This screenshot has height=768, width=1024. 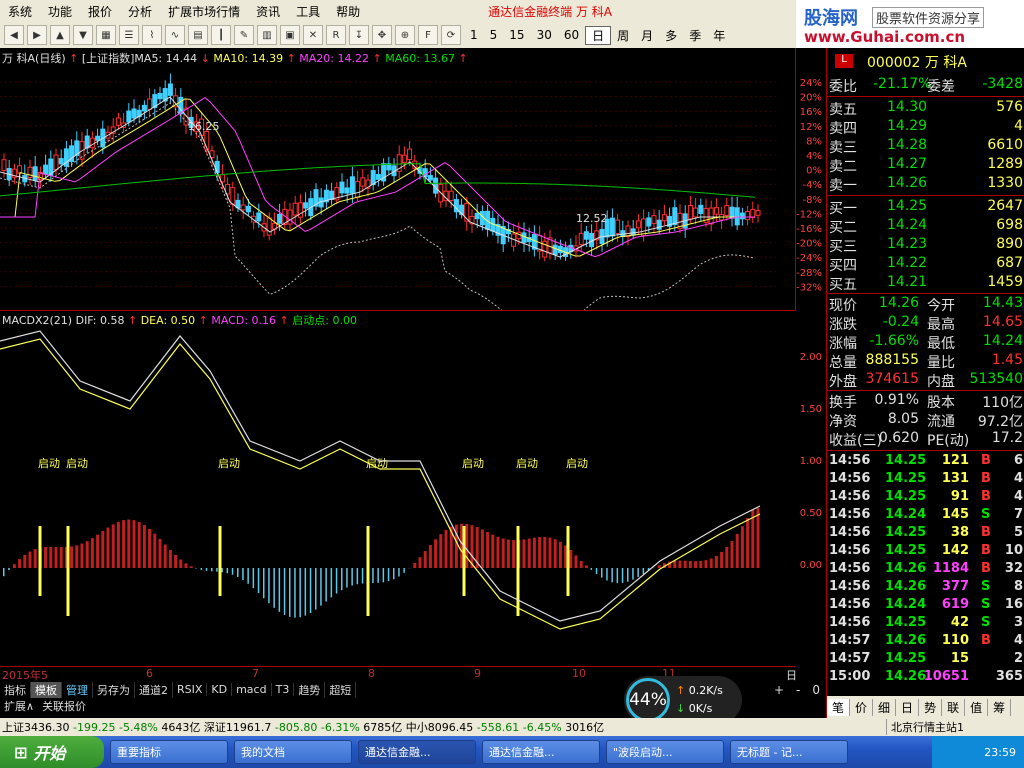 I want to click on kline-icon: ┃, so click(x=221, y=35).